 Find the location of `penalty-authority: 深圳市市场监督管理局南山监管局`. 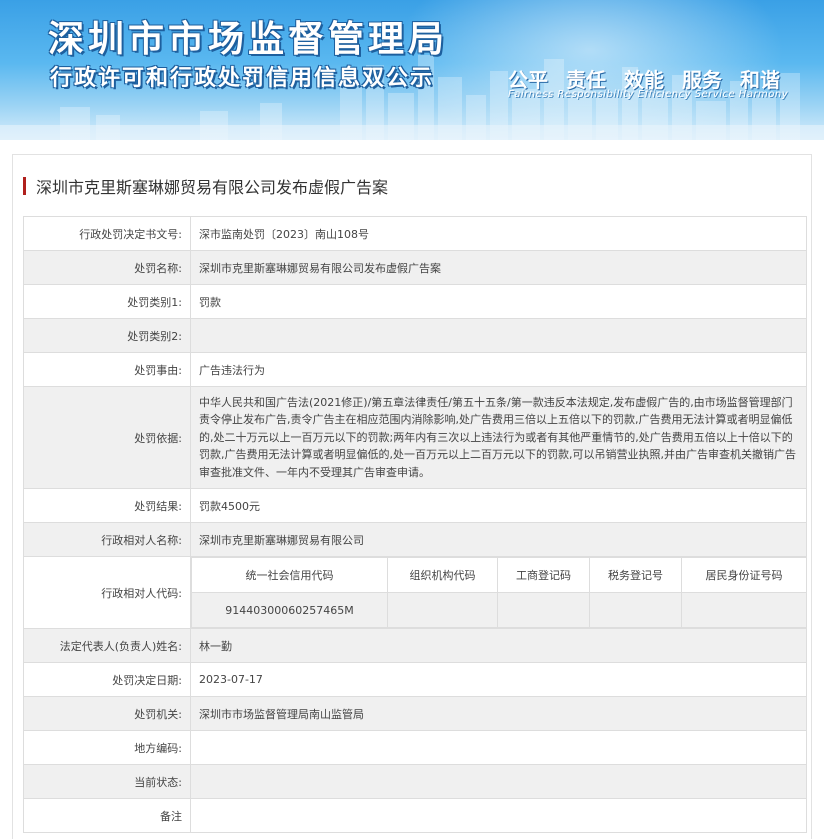

penalty-authority: 深圳市市场监督管理局南山监管局 is located at coordinates (498, 713).